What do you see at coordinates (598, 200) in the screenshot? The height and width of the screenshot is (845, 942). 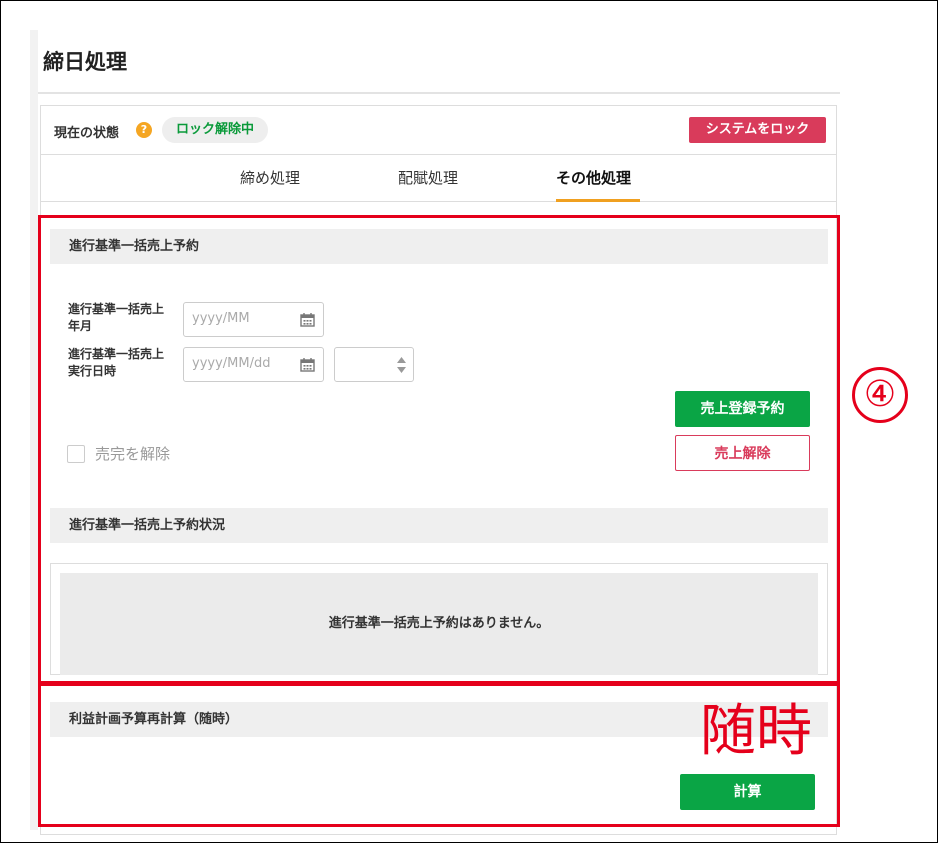 I see `active-tab-indicator` at bounding box center [598, 200].